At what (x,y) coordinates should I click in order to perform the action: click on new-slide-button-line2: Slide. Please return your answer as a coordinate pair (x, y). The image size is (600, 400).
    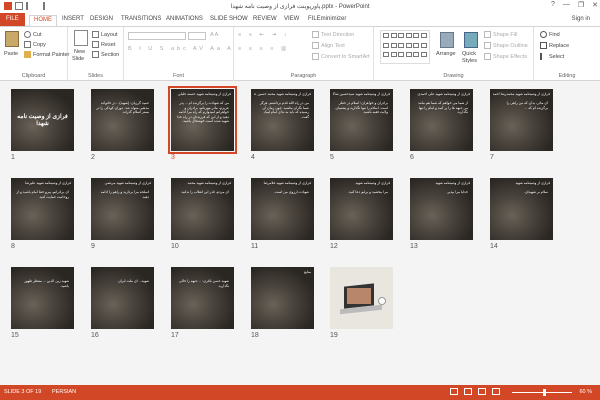
    Looking at the image, I should click on (78, 59).